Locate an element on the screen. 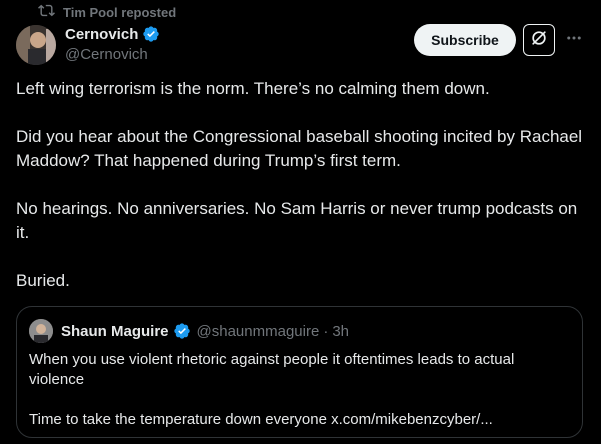 This screenshot has height=444, width=601. repost-label: Tim Pool reposted is located at coordinates (120, 12).